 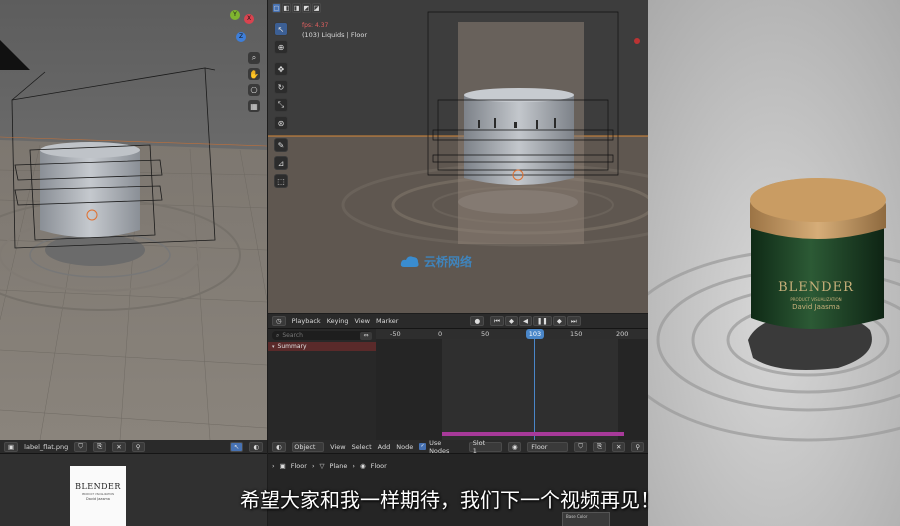 What do you see at coordinates (316, 8) in the screenshot?
I see `select-intersect-icon: ◪` at bounding box center [316, 8].